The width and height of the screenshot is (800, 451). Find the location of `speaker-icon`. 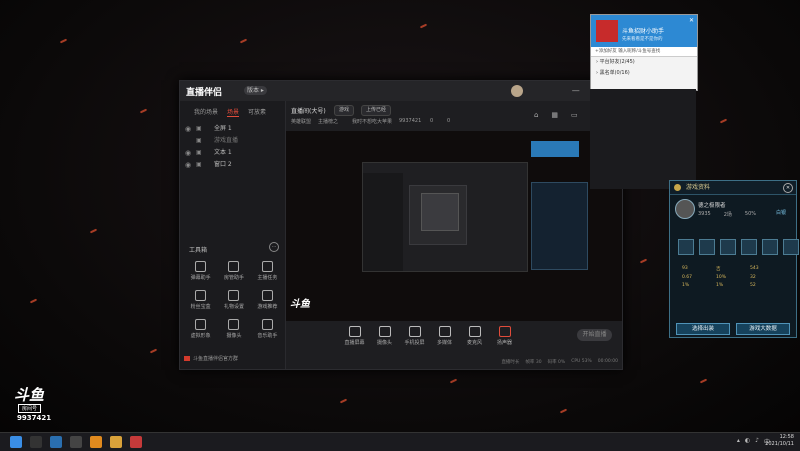

speaker-icon is located at coordinates (504, 331).